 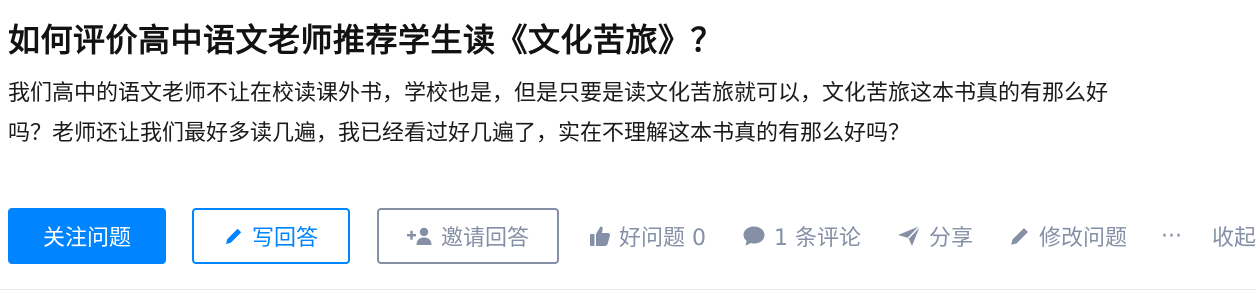 I want to click on paper-plane-icon, so click(x=909, y=235).